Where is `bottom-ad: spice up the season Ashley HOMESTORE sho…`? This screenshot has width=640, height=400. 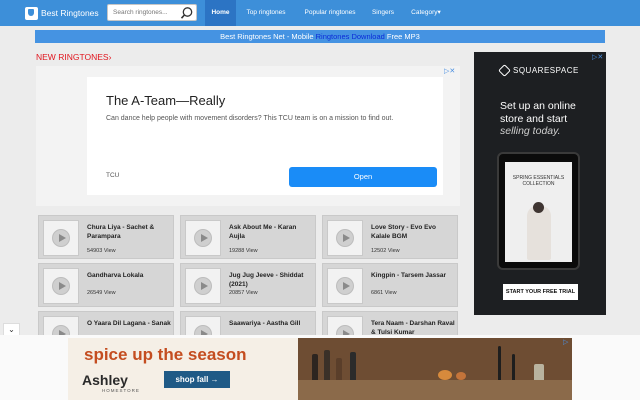
bottom-ad: spice up the season Ashley HOMESTORE sho… is located at coordinates (320, 369).